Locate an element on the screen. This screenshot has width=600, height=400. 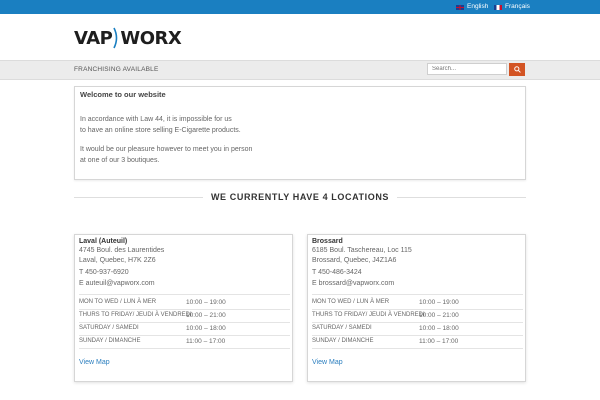
site-logo: VAP WORX is located at coordinates (128, 38).